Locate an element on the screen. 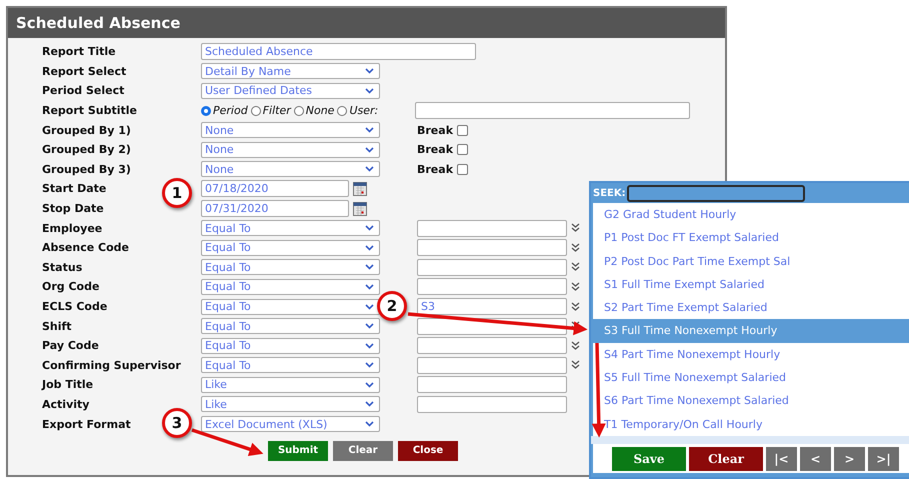 Image resolution: width=909 pixels, height=479 pixels. checkbox-label: Break is located at coordinates (435, 130).